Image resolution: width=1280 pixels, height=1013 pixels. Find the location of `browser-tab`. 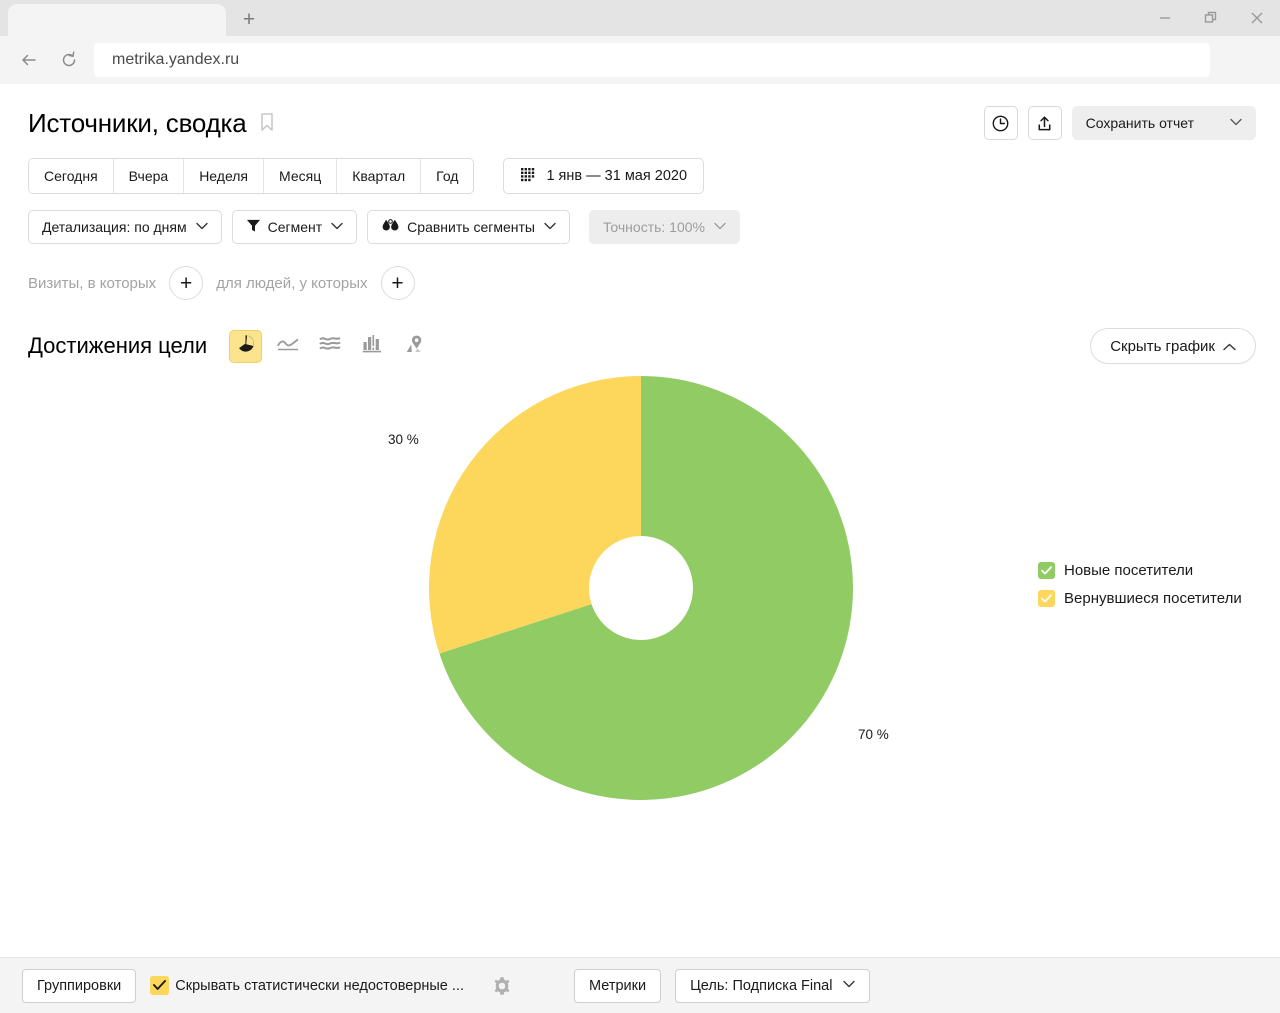

browser-tab is located at coordinates (117, 20).